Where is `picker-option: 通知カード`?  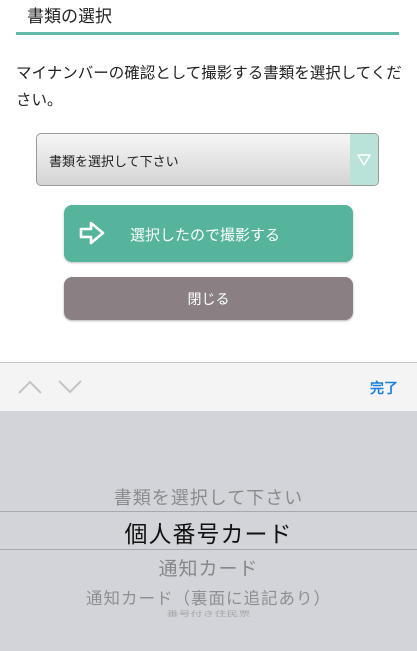
picker-option: 通知カード is located at coordinates (208, 567).